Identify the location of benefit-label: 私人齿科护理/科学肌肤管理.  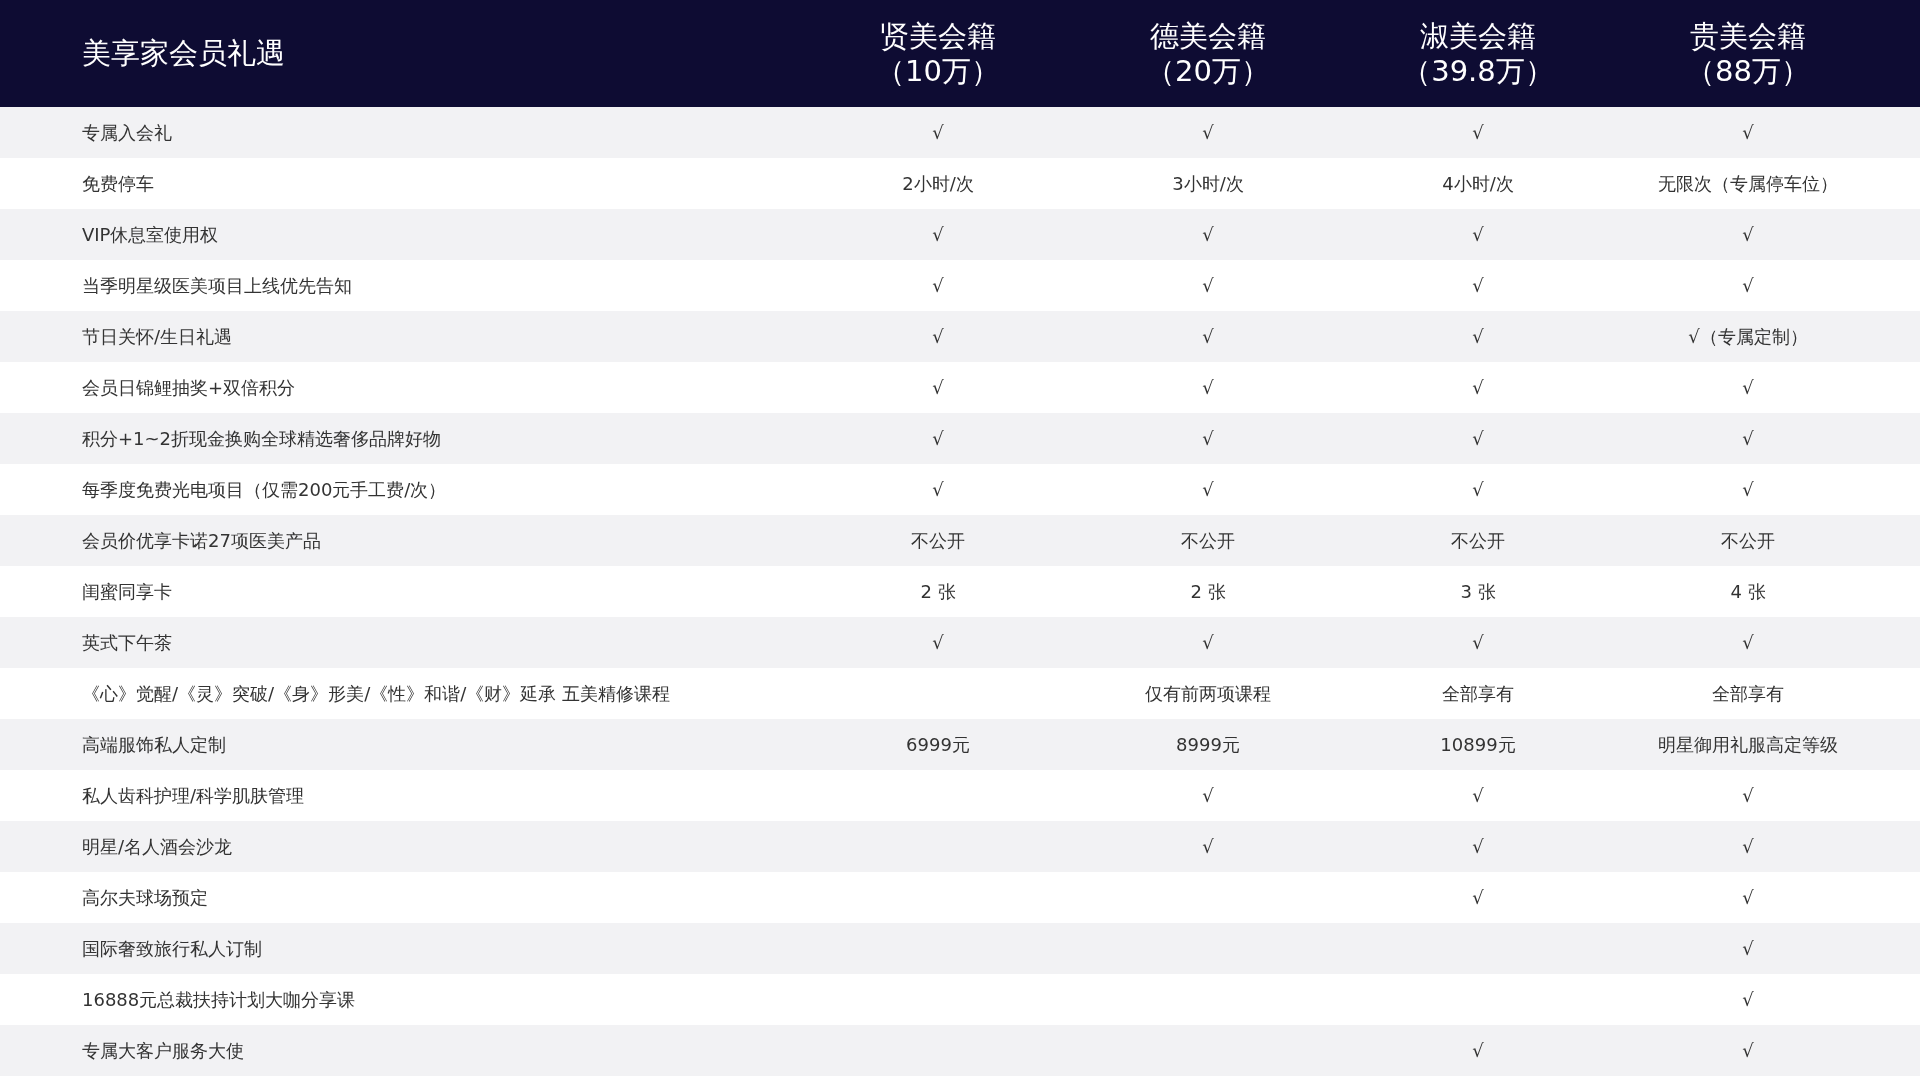
(193, 795).